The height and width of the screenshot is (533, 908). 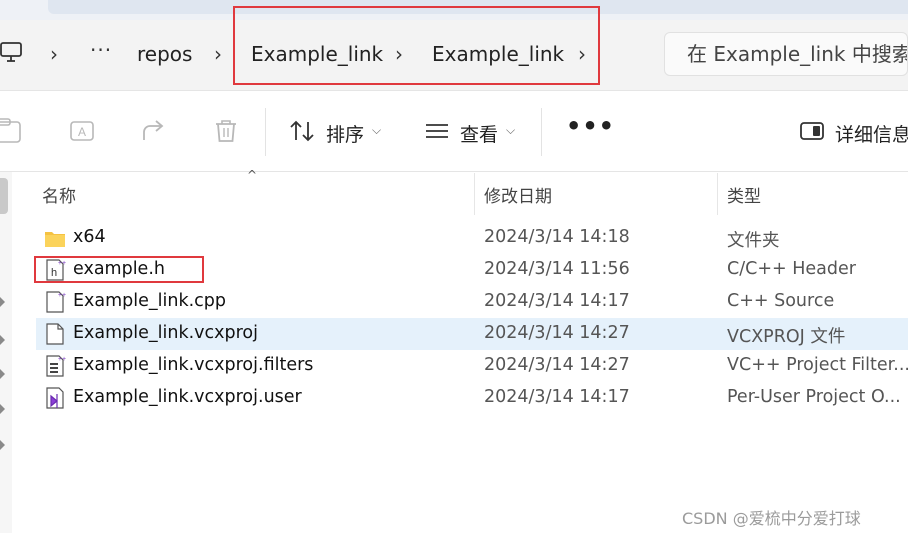 What do you see at coordinates (812, 131) in the screenshot?
I see `details-pane-icon` at bounding box center [812, 131].